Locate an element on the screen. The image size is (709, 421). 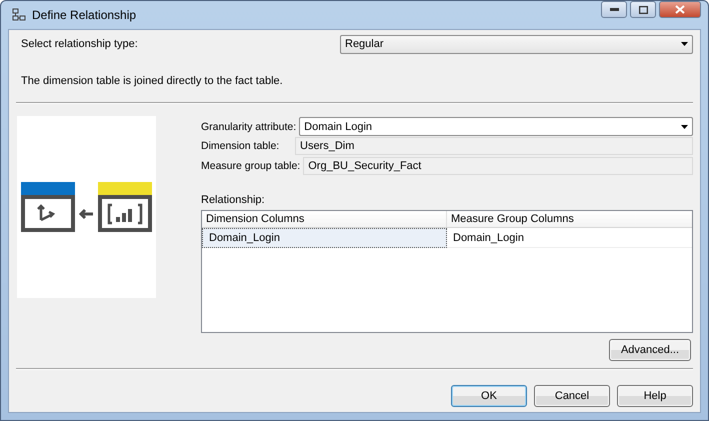
field-label: Dimension table: is located at coordinates (240, 146).